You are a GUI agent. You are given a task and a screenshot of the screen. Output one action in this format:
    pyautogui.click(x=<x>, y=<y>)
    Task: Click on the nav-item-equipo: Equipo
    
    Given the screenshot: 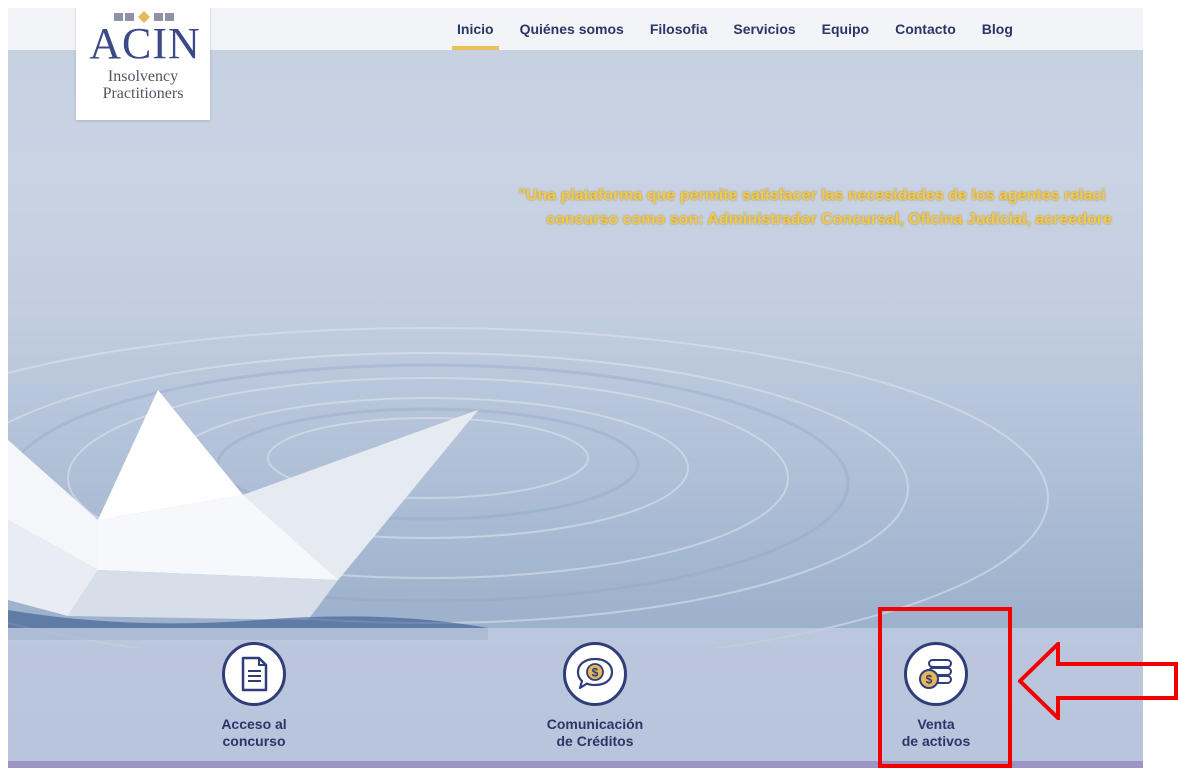 What is the action you would take?
    pyautogui.click(x=845, y=29)
    